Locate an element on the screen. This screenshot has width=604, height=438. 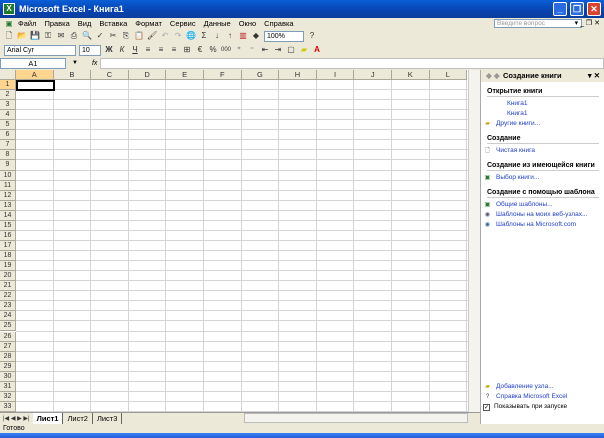
row-header: 3 is located at coordinates (8, 105).